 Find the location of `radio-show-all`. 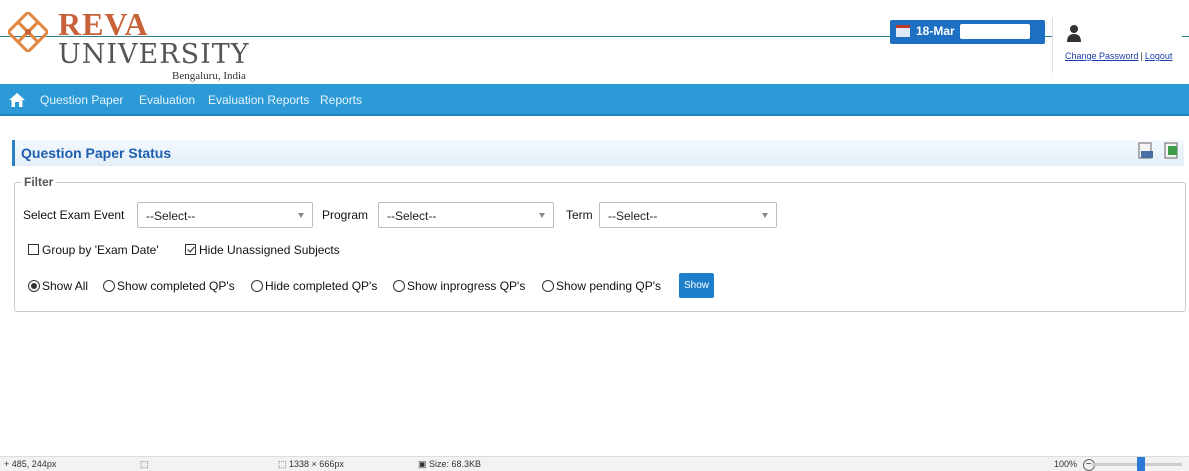

radio-show-all is located at coordinates (34, 286).